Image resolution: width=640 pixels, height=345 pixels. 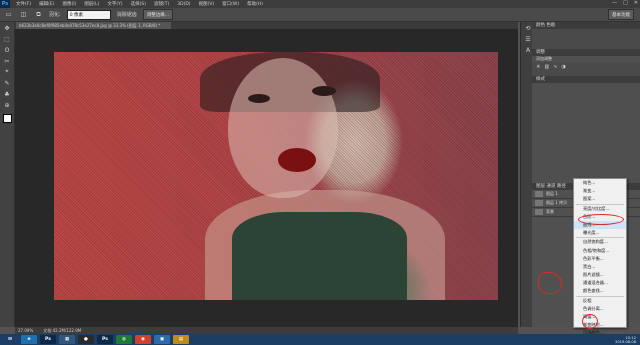 What do you see at coordinates (586, 25) in the screenshot?
I see `color-panel-header: 颜色 色板` at bounding box center [586, 25].